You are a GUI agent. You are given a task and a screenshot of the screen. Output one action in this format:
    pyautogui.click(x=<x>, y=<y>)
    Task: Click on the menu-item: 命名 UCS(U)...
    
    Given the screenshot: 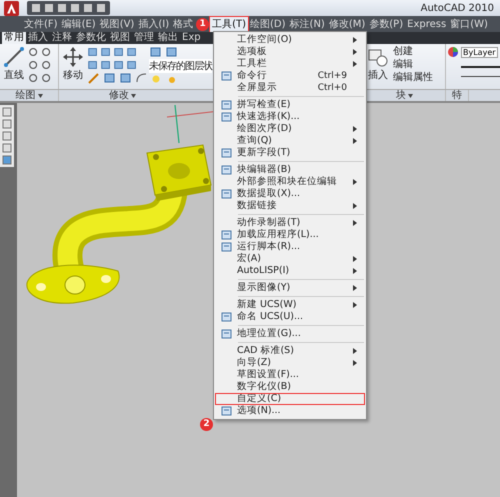 What is the action you would take?
    pyautogui.click(x=290, y=317)
    